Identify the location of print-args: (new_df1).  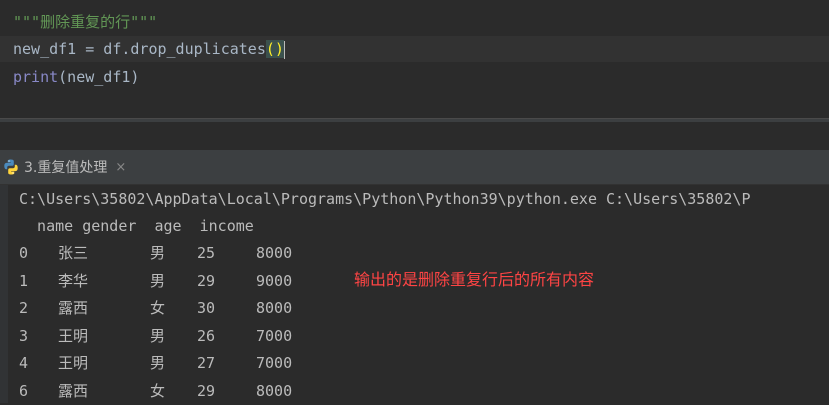
(99, 77).